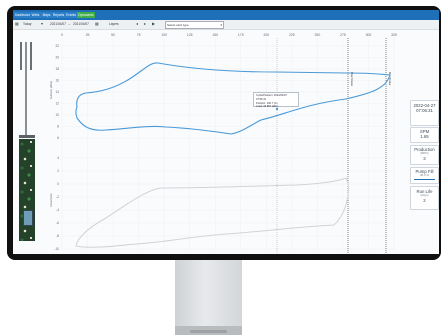 The height and width of the screenshot is (335, 441). What do you see at coordinates (22, 15) in the screenshot?
I see `tab-dashboard: Dashboard` at bounding box center [22, 15].